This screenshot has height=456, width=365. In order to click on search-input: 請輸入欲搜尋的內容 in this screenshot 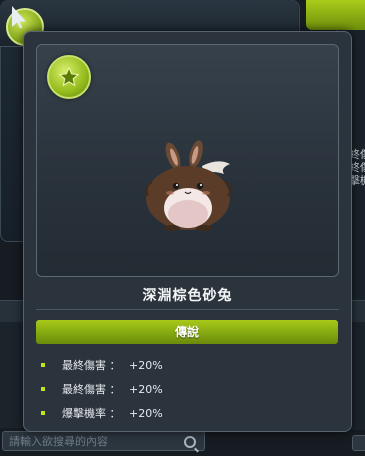, I will do `click(103, 441)`.